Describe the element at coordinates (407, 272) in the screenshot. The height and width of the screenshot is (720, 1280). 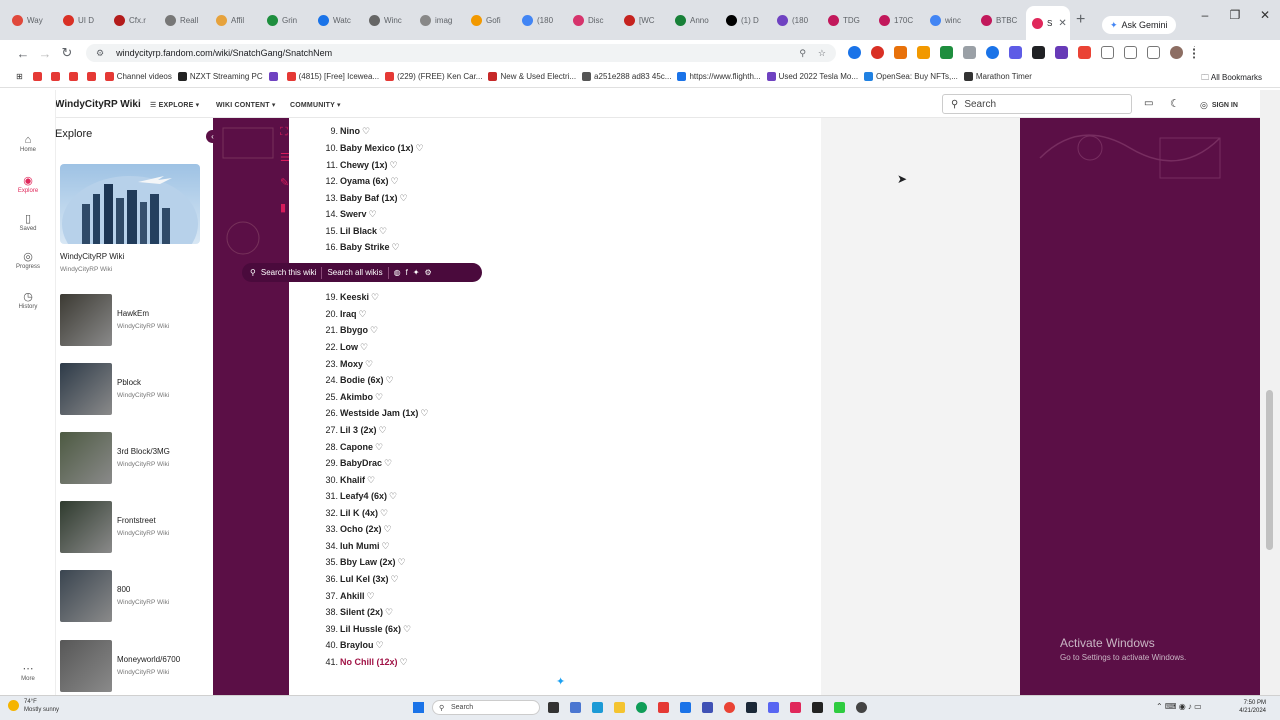
I see `facebook-icon: f` at that location.